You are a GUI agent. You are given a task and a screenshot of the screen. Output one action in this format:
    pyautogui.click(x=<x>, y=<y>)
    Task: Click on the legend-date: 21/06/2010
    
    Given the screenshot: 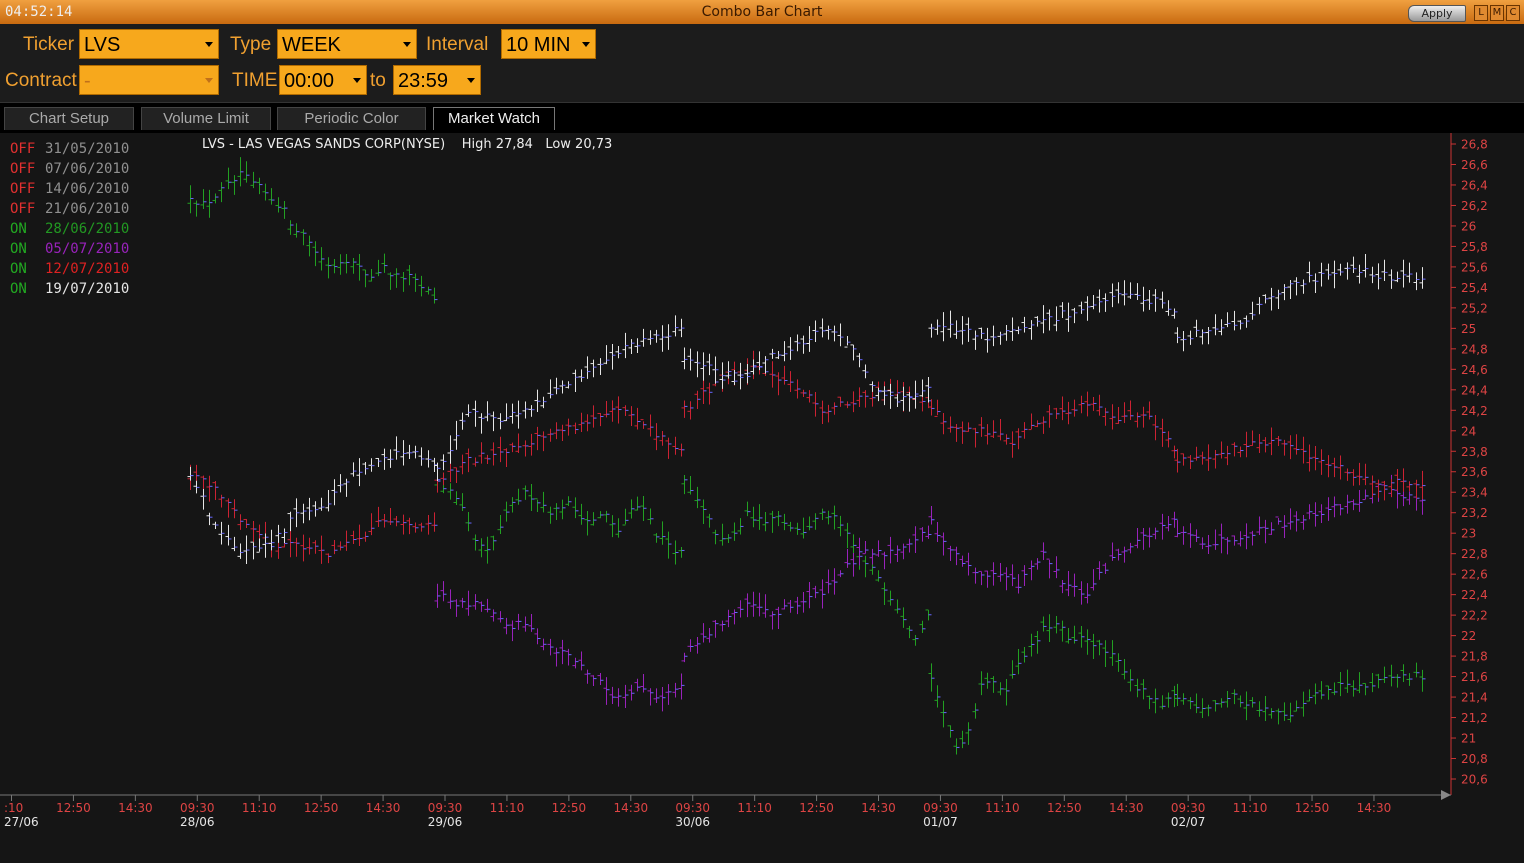 What is the action you would take?
    pyautogui.click(x=87, y=209)
    